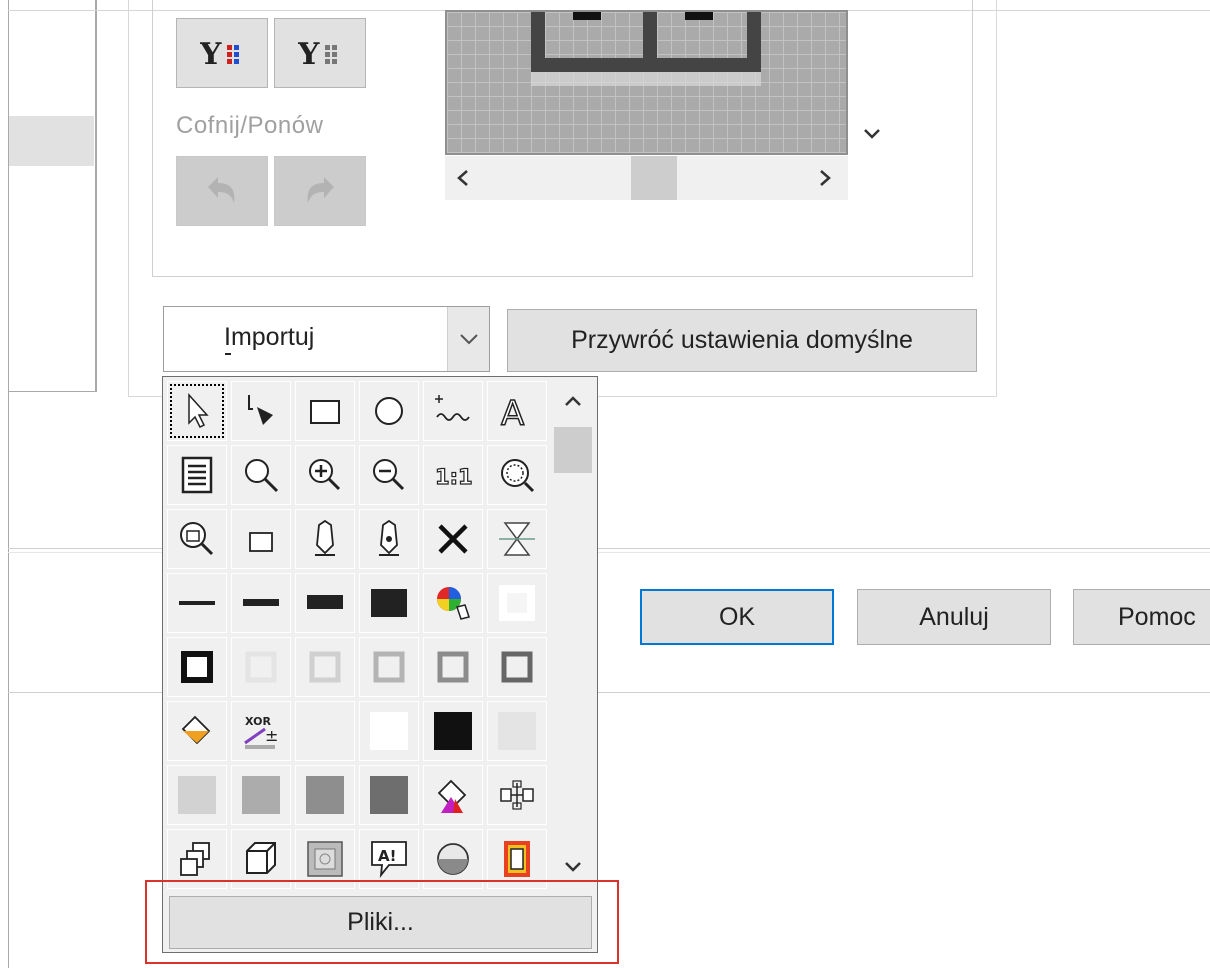 The width and height of the screenshot is (1210, 968). I want to click on palette-tool-gray-70-fill, so click(389, 795).